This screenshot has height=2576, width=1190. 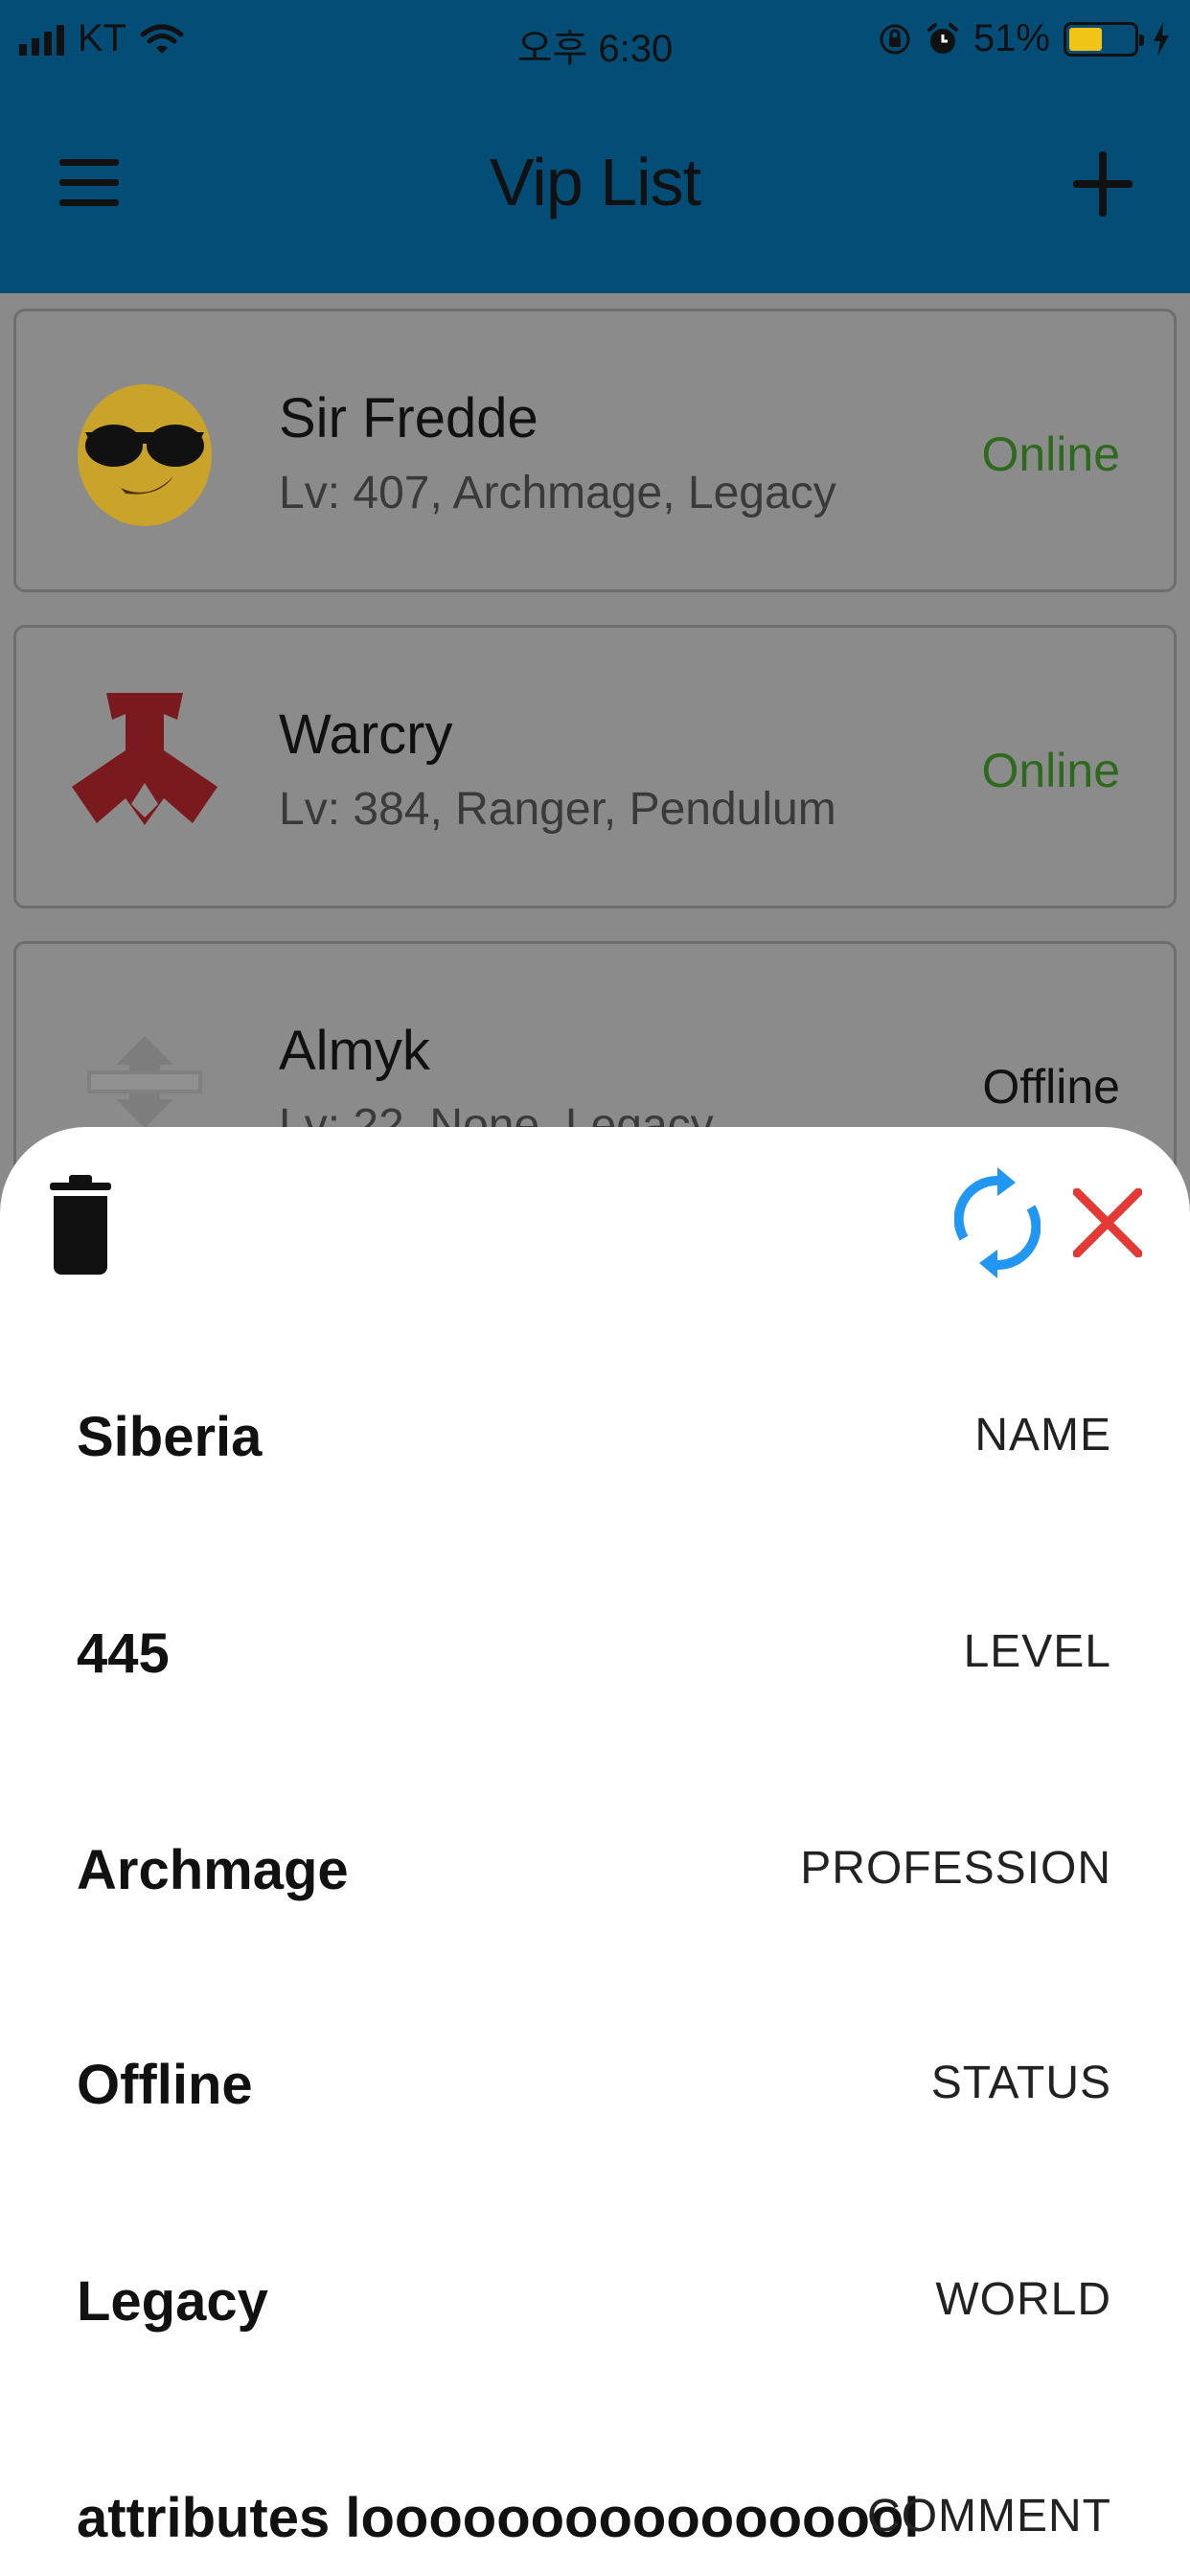 What do you see at coordinates (595, 1869) in the screenshot?
I see `field-row-profession: Archmage PROFESSION` at bounding box center [595, 1869].